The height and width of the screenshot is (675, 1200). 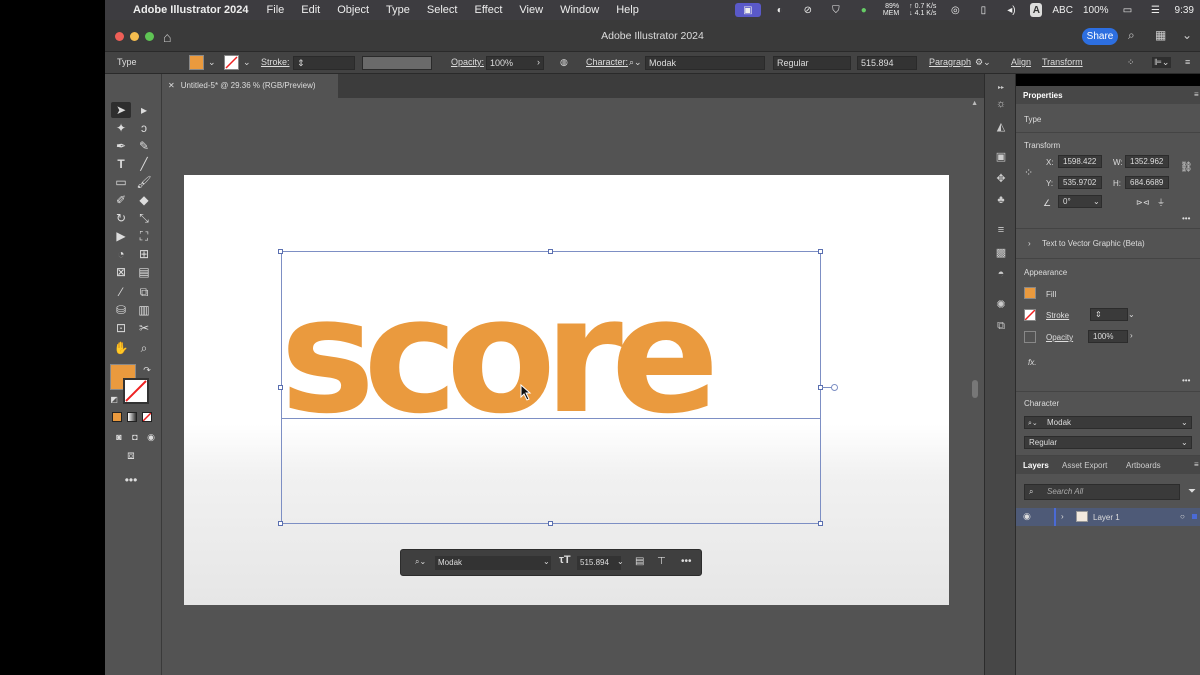 What do you see at coordinates (488, 10) in the screenshot?
I see `menu-effect: Effect` at bounding box center [488, 10].